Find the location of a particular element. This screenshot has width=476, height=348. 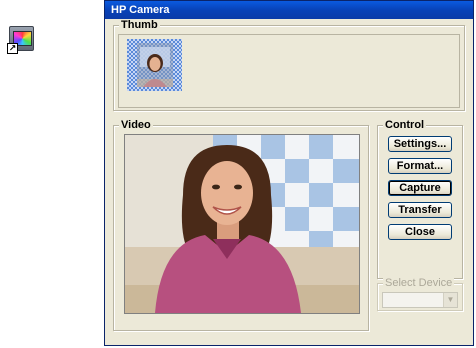

video-group-label: Video is located at coordinates (136, 125).